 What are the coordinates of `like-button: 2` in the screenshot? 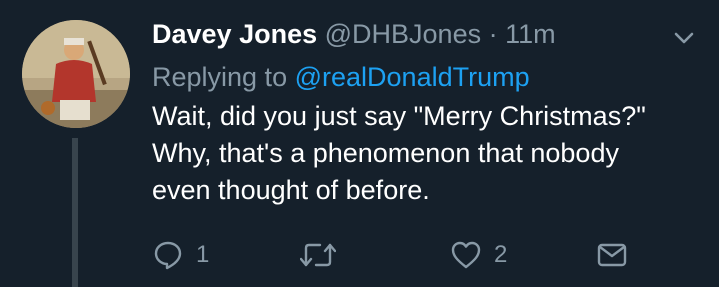 It's located at (478, 255).